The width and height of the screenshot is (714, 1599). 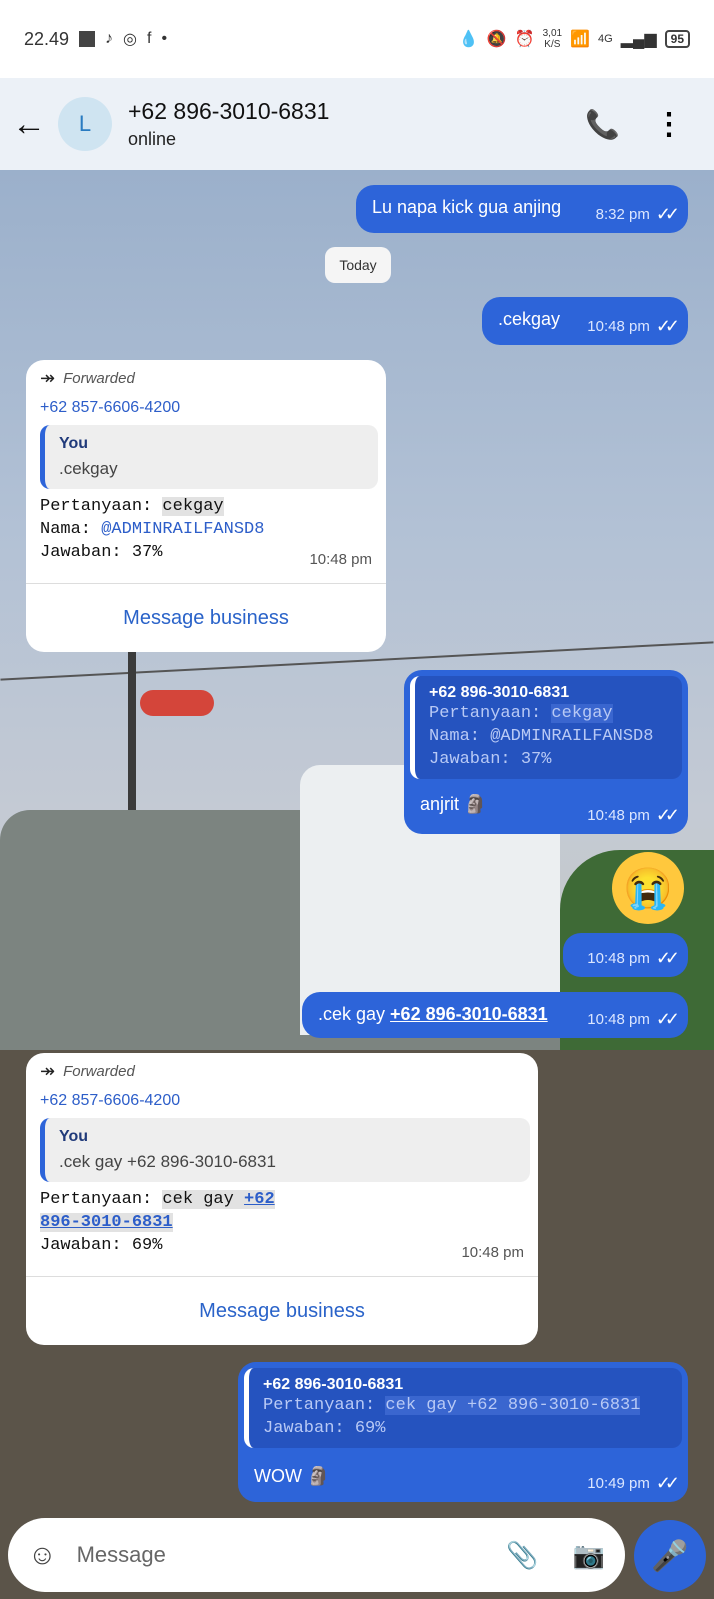 I want to click on phone-link: +62 896-3010-6831, so click(x=469, y=1014).